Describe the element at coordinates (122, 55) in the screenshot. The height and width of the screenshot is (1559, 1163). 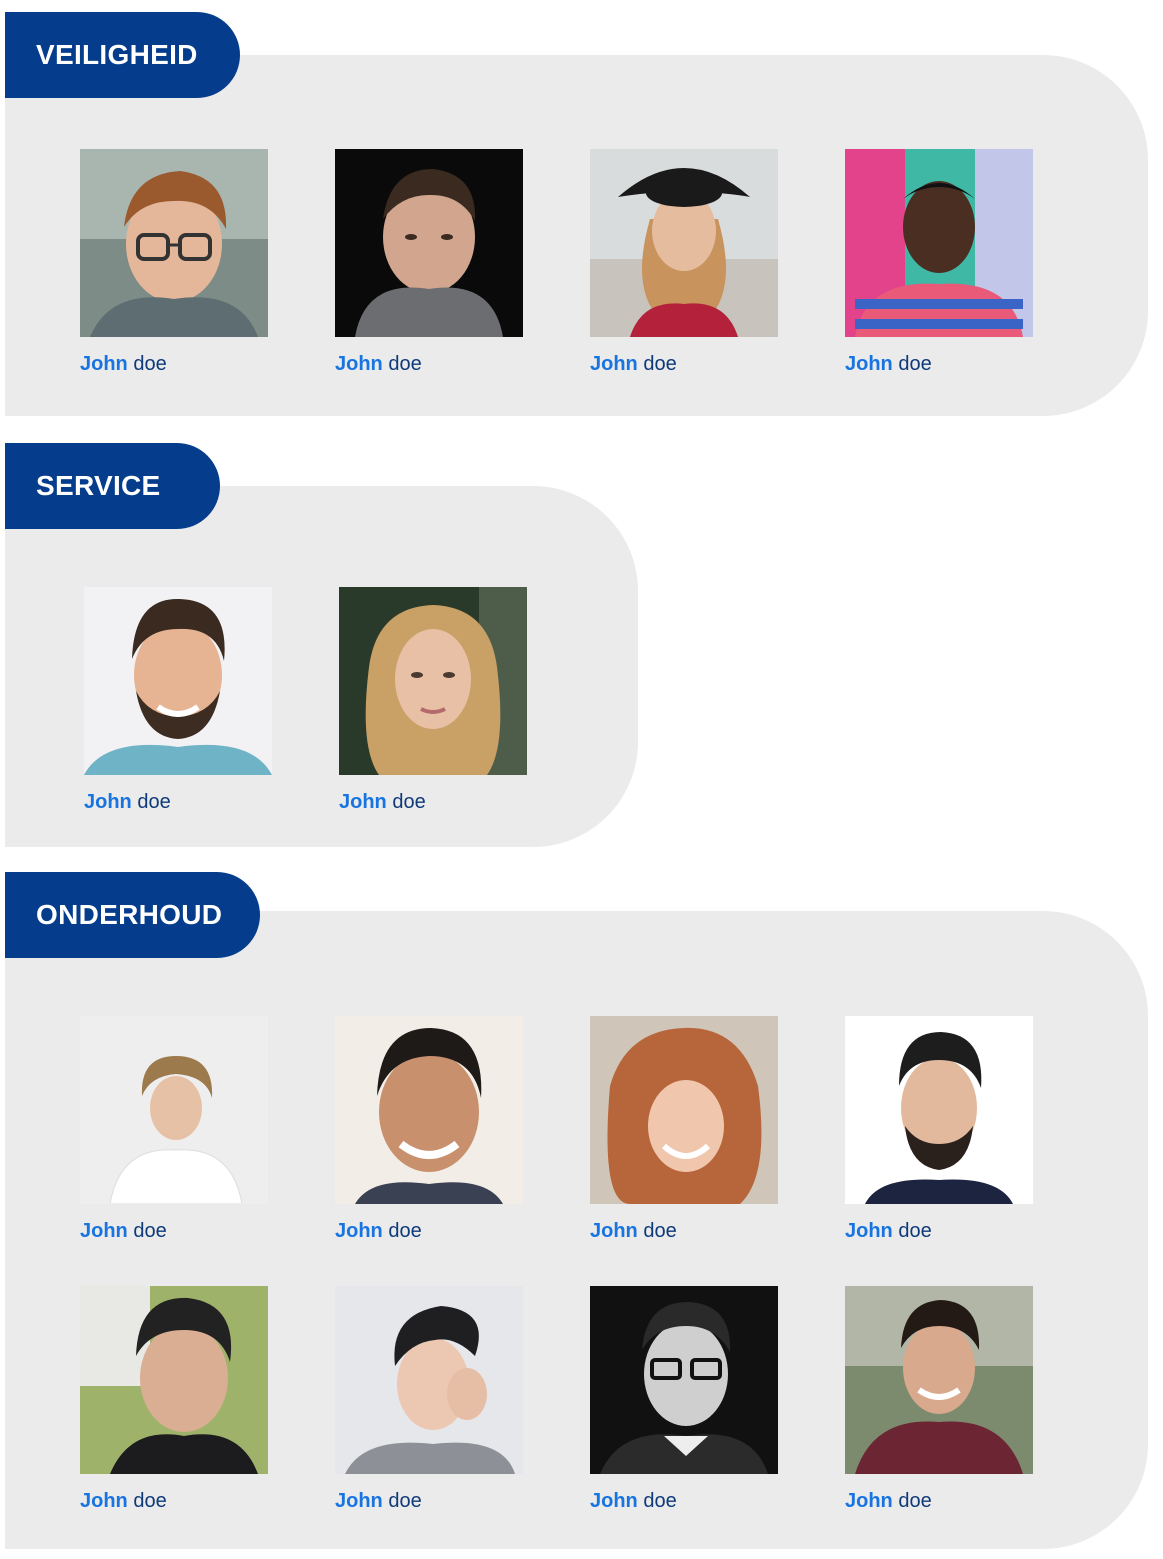
I see `section-title-veiligheid: VEILIGHEID` at that location.